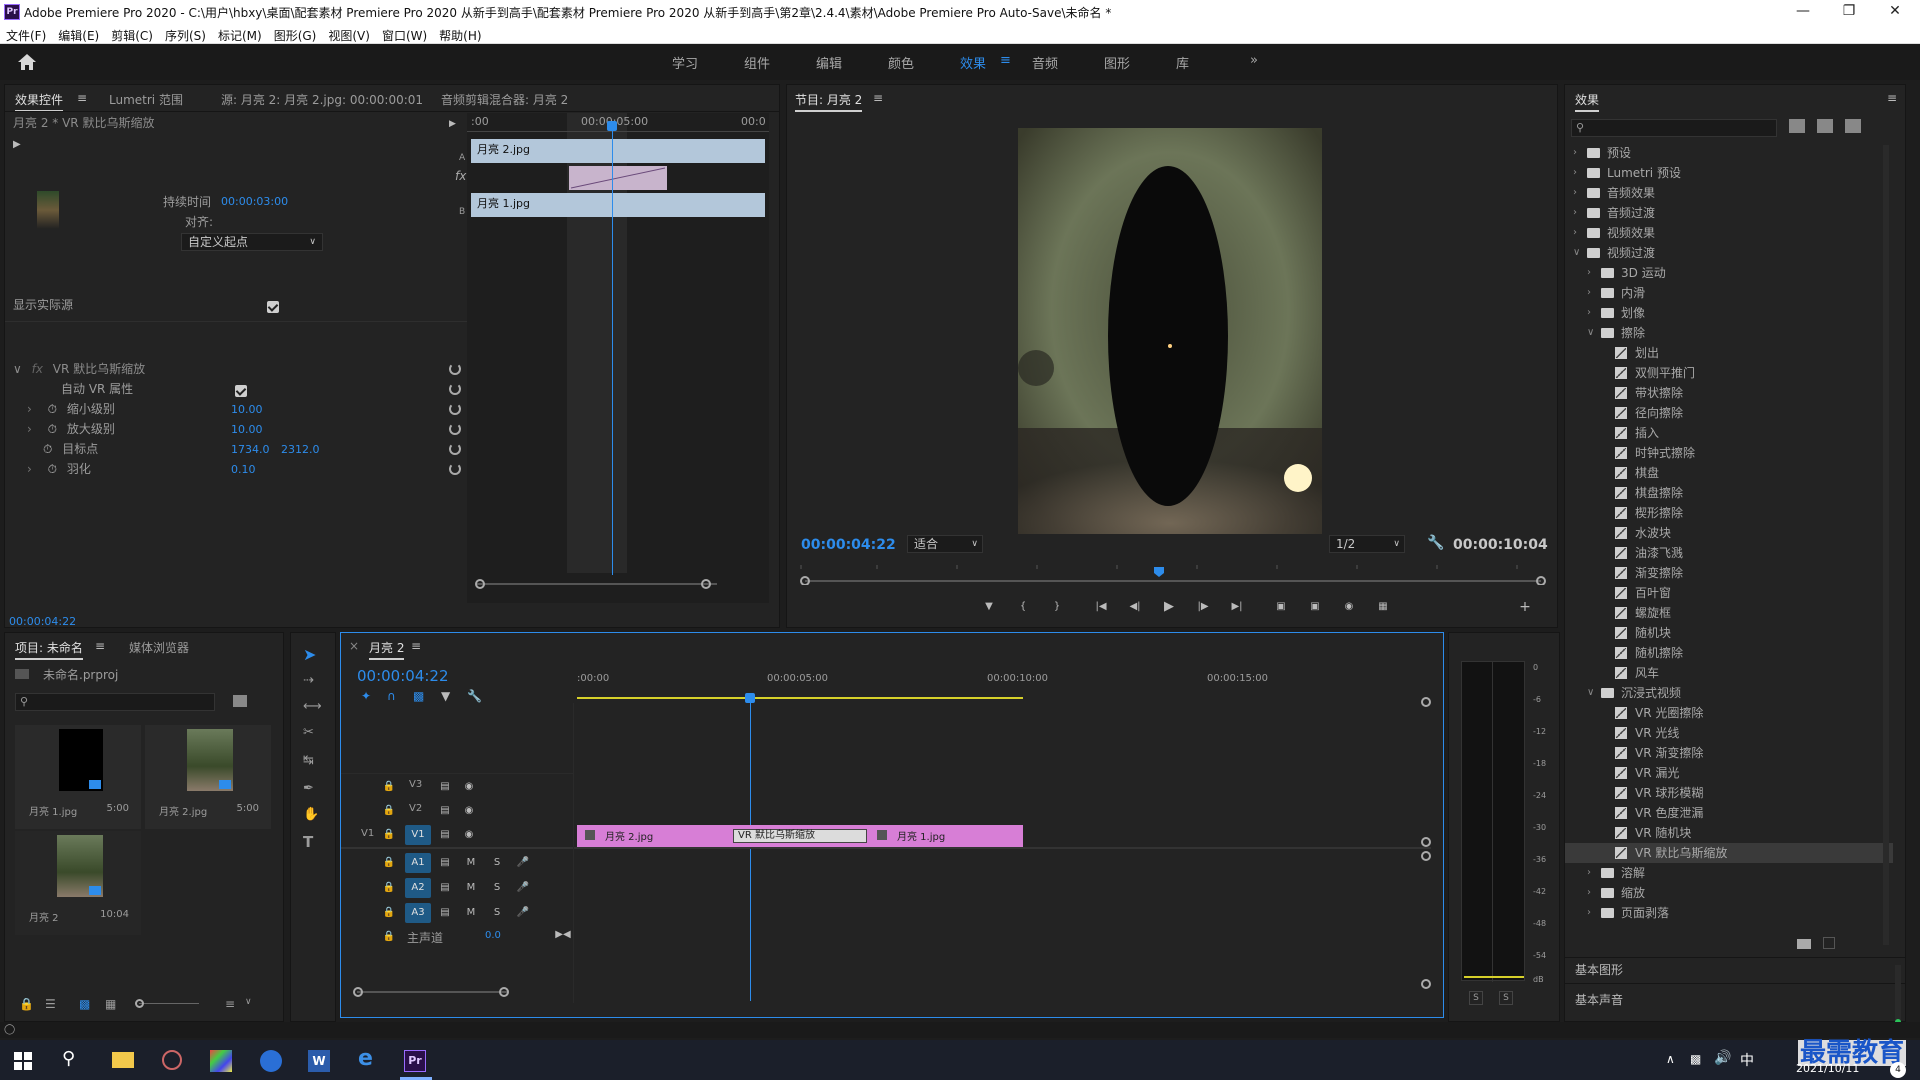  Describe the element at coordinates (1729, 313) in the screenshot. I see `effects-folder: › 划像` at that location.